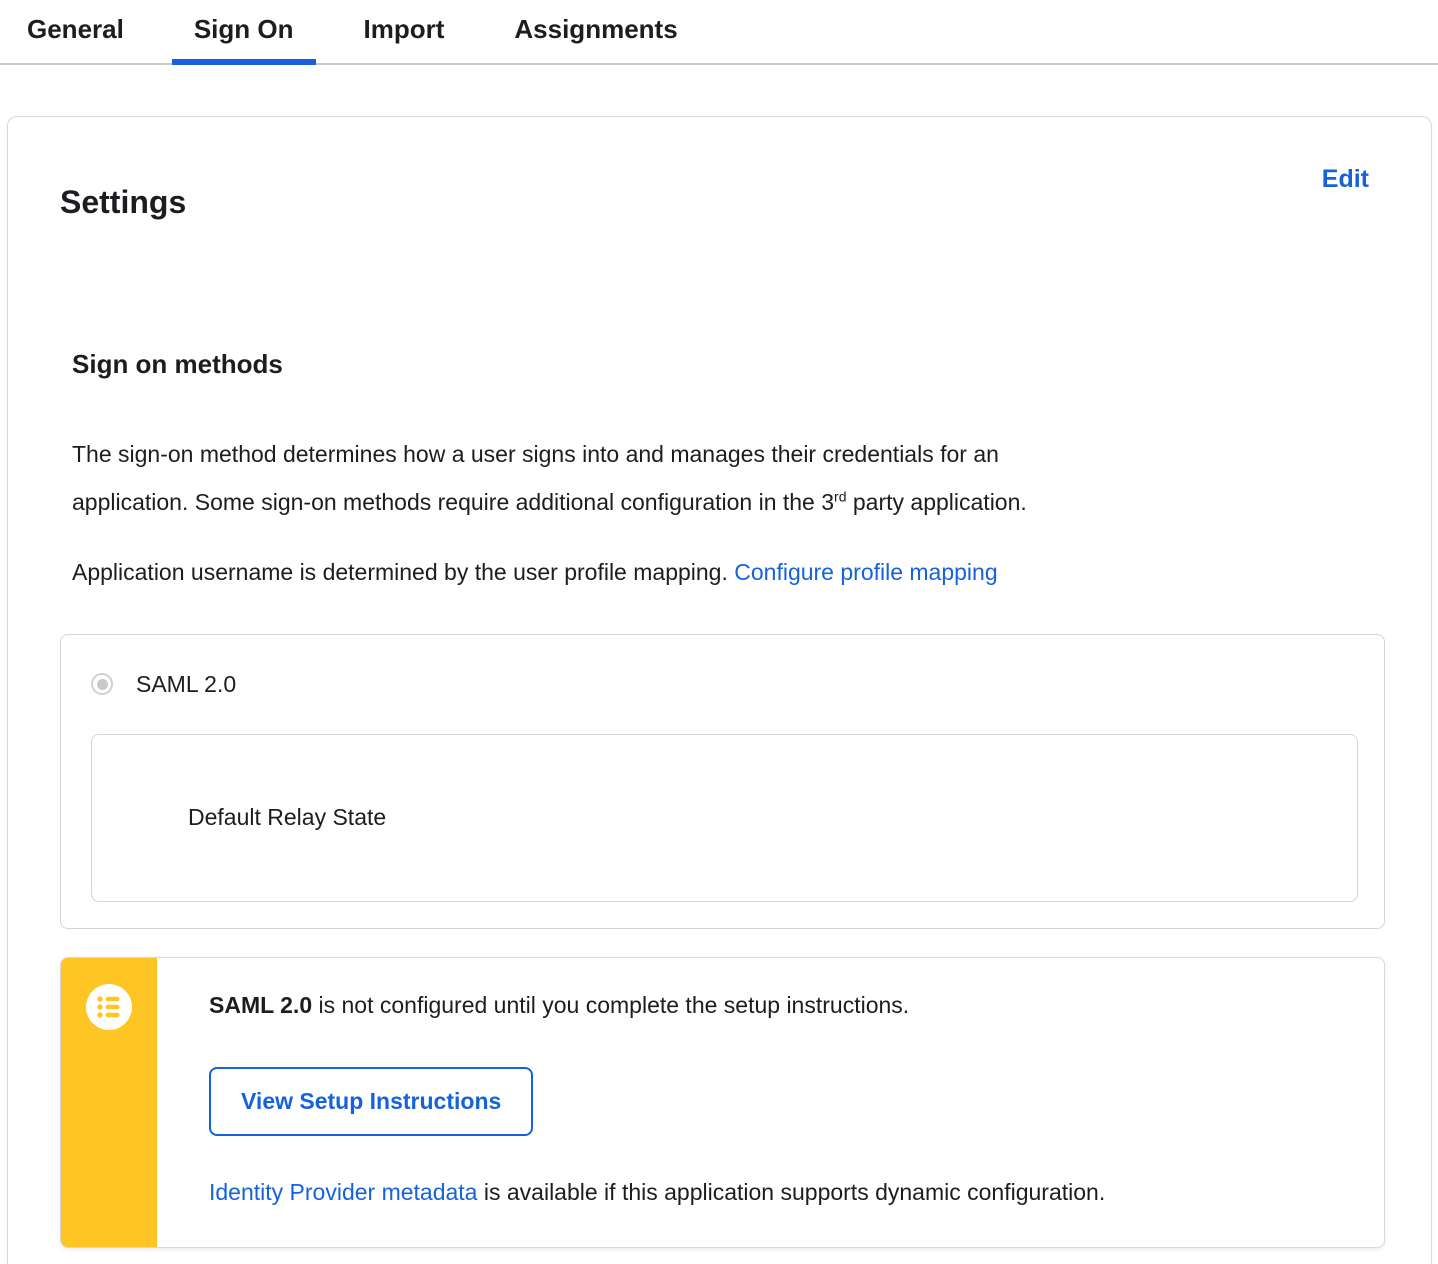 The image size is (1438, 1264). Describe the element at coordinates (840, 496) in the screenshot. I see `ordinal-superscript: rd` at that location.